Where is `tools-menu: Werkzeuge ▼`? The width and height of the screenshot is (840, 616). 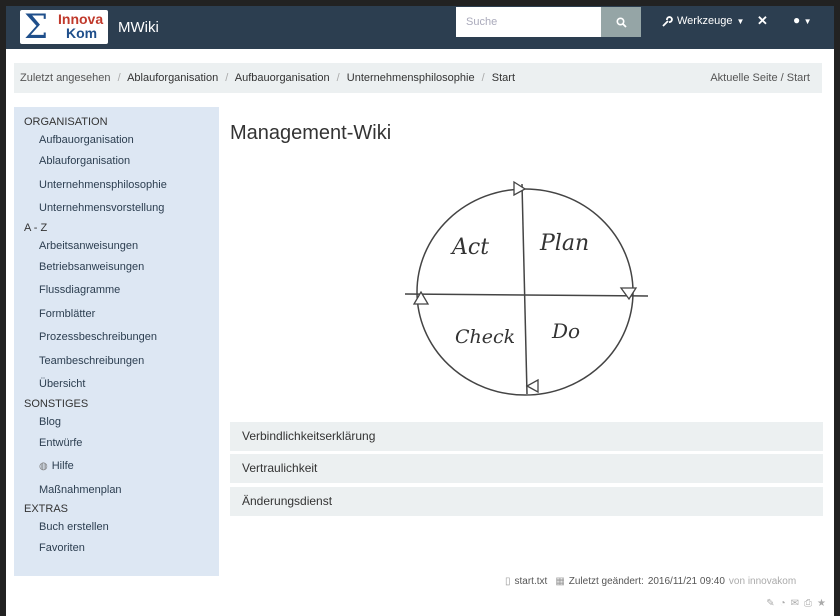
tools-menu: Werkzeuge ▼ is located at coordinates (703, 21).